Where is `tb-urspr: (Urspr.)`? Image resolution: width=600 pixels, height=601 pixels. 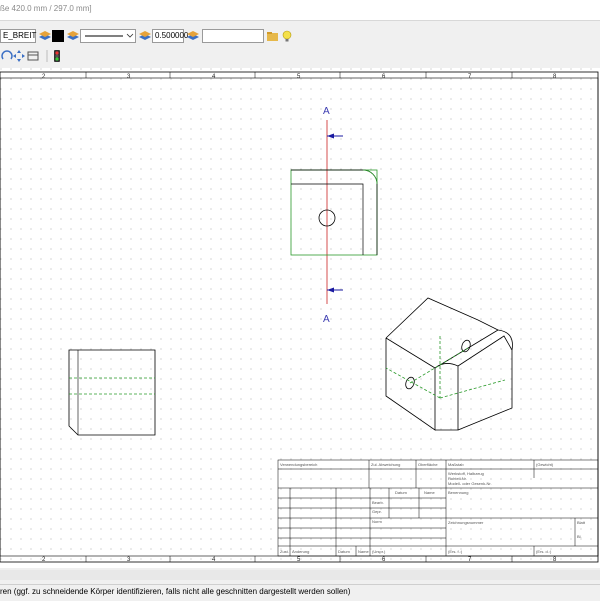 tb-urspr: (Urspr.) is located at coordinates (379, 551).